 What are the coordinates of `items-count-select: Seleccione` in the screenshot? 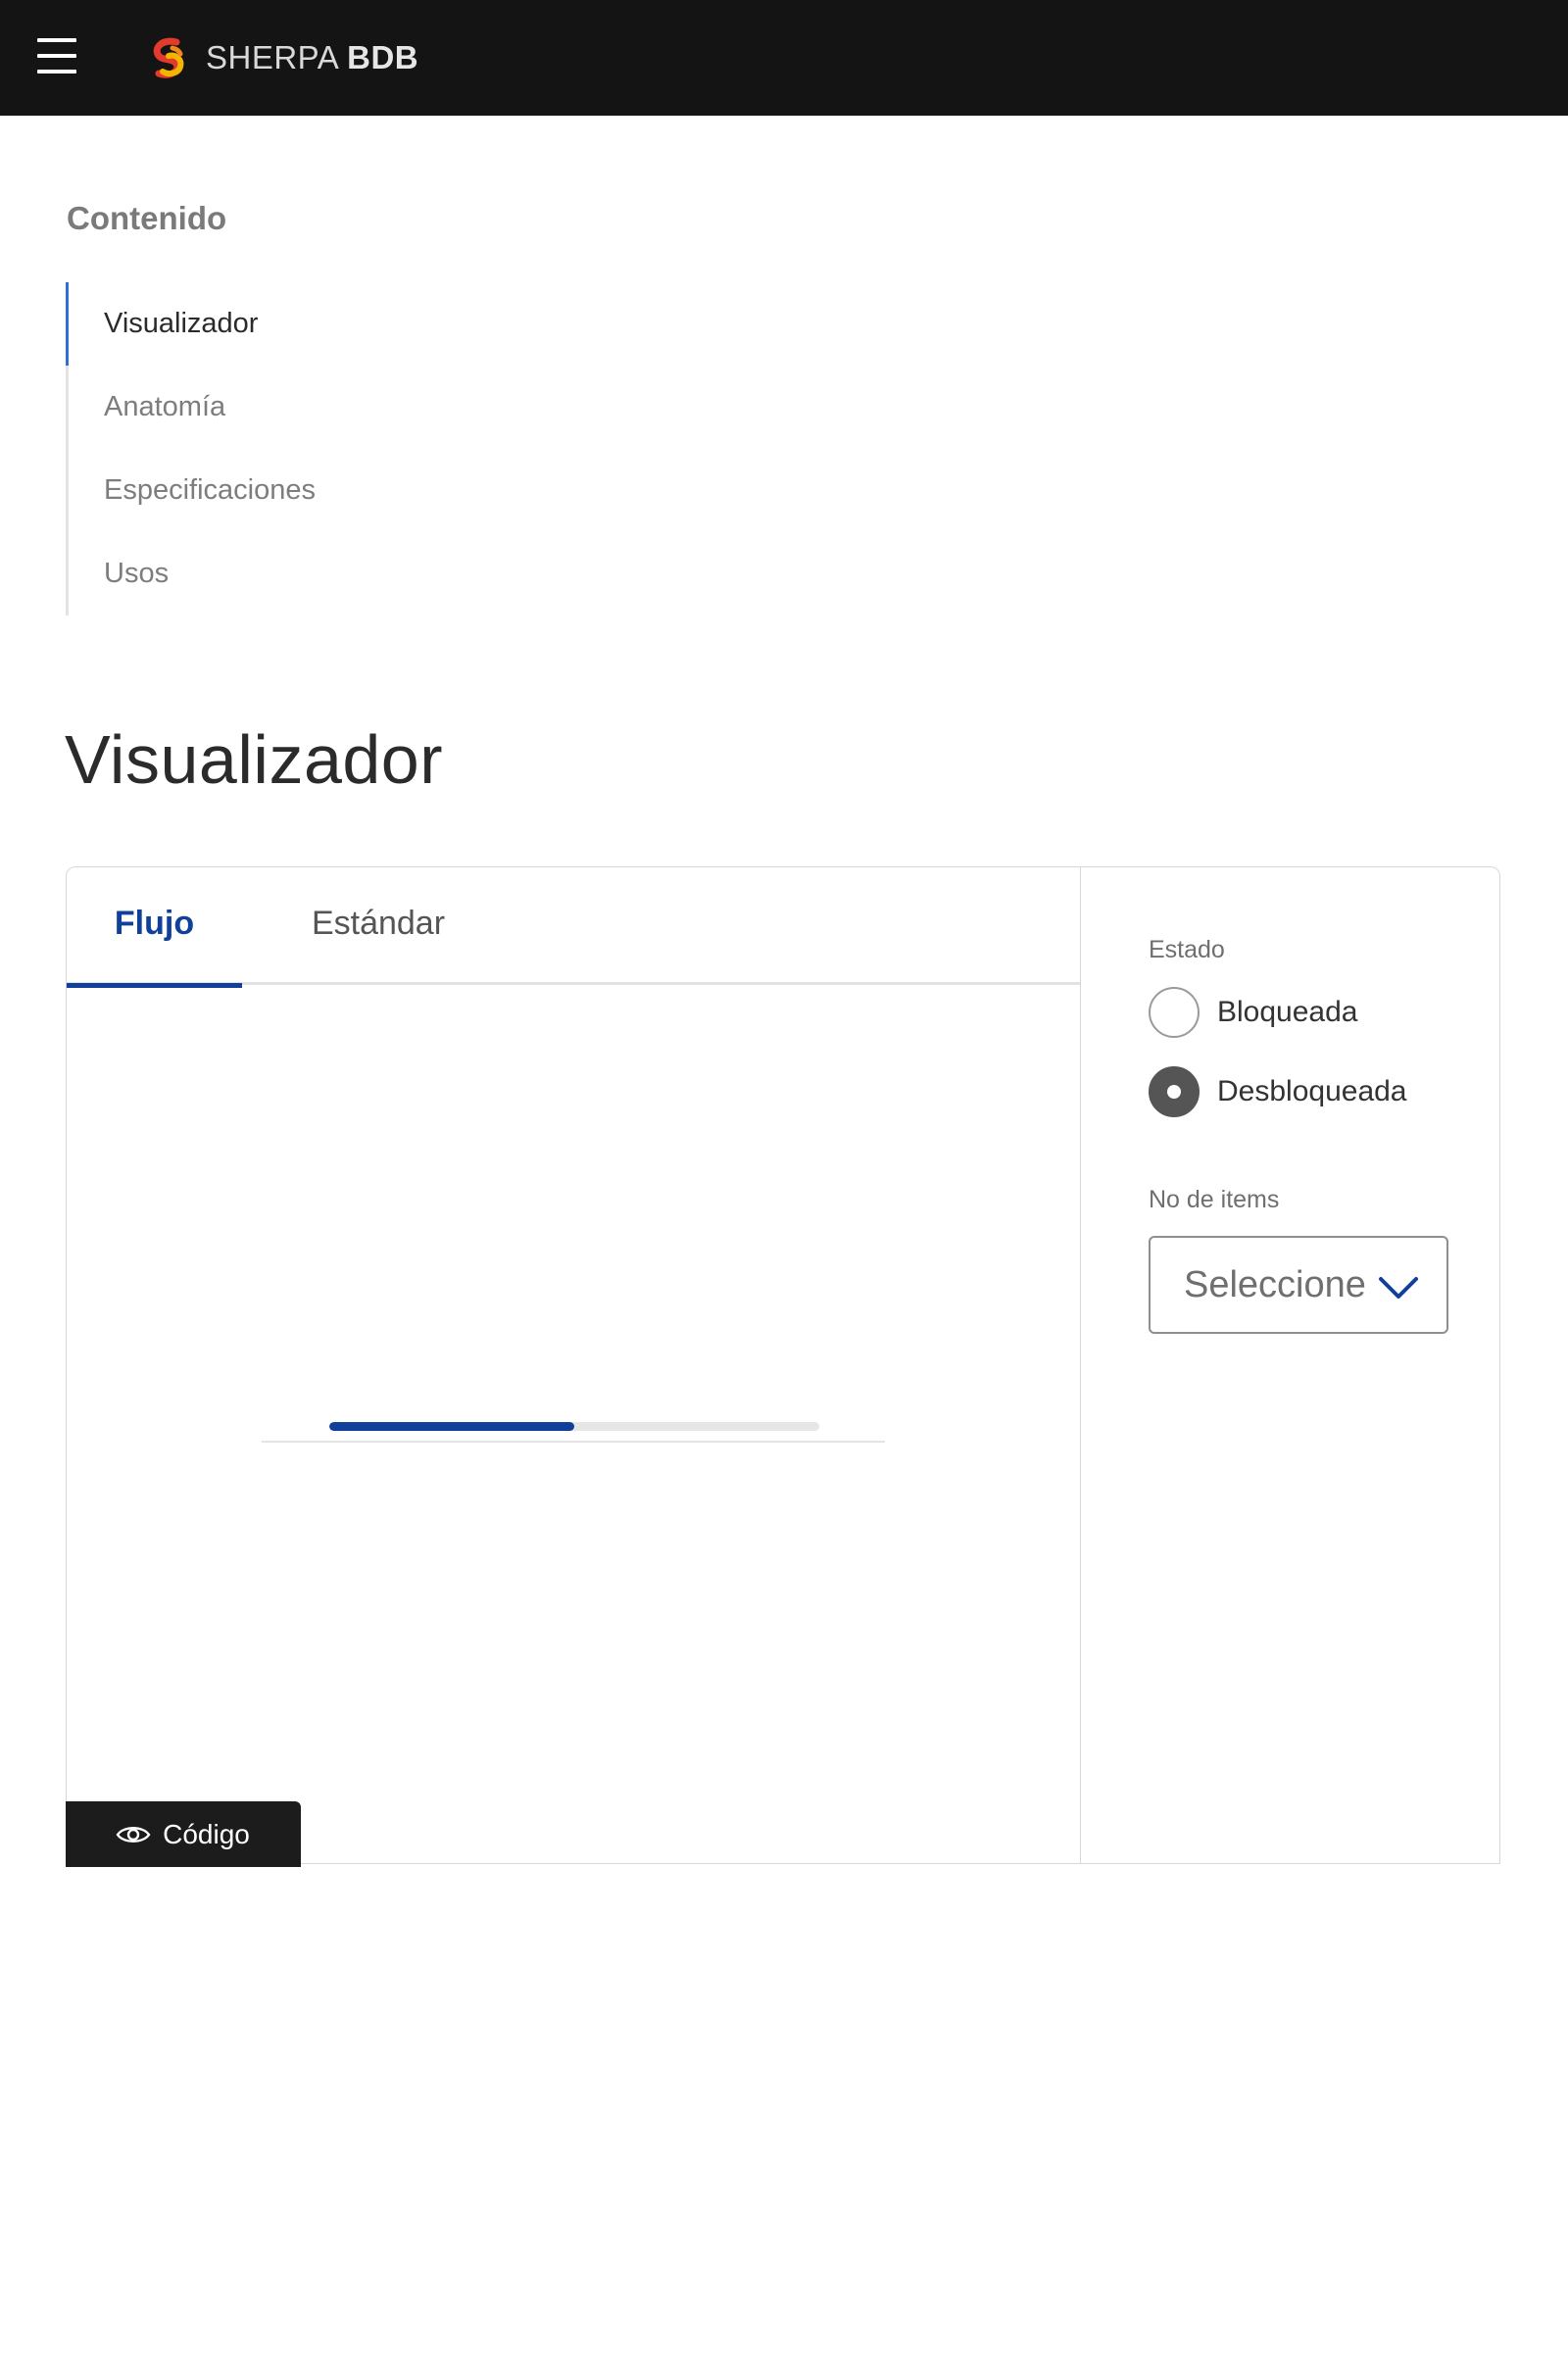 It's located at (1298, 1285).